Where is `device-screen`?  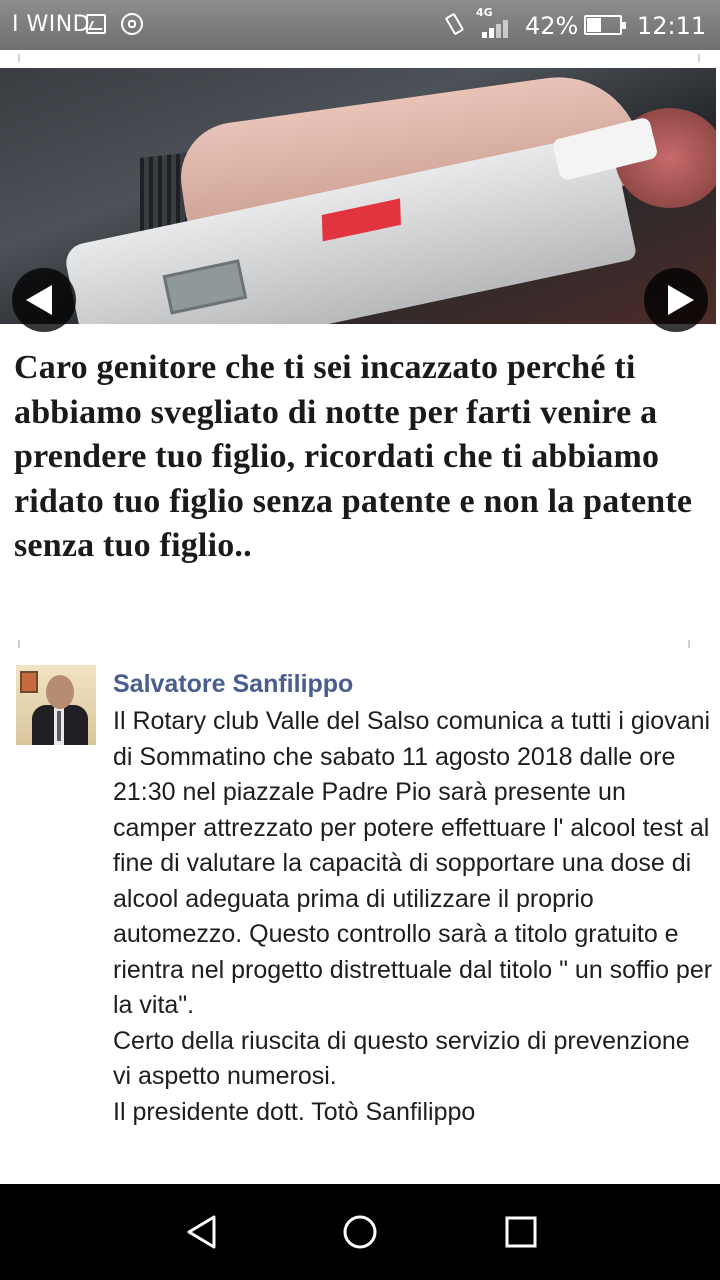
device-screen is located at coordinates (205, 287).